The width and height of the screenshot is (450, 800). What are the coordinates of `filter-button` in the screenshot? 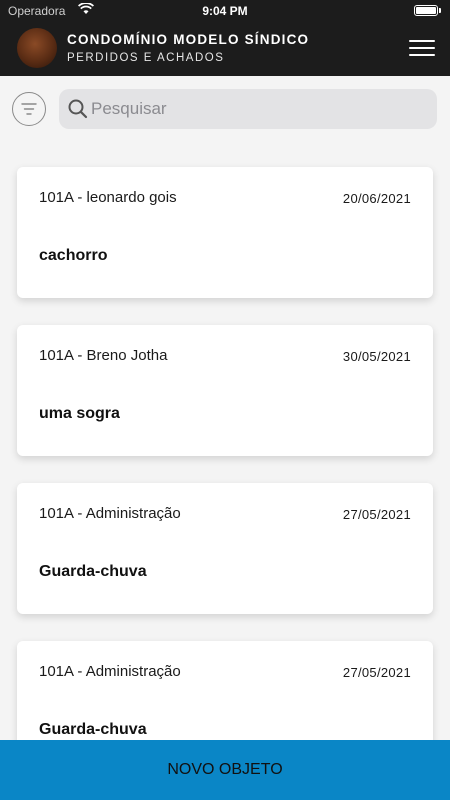 It's located at (29, 109).